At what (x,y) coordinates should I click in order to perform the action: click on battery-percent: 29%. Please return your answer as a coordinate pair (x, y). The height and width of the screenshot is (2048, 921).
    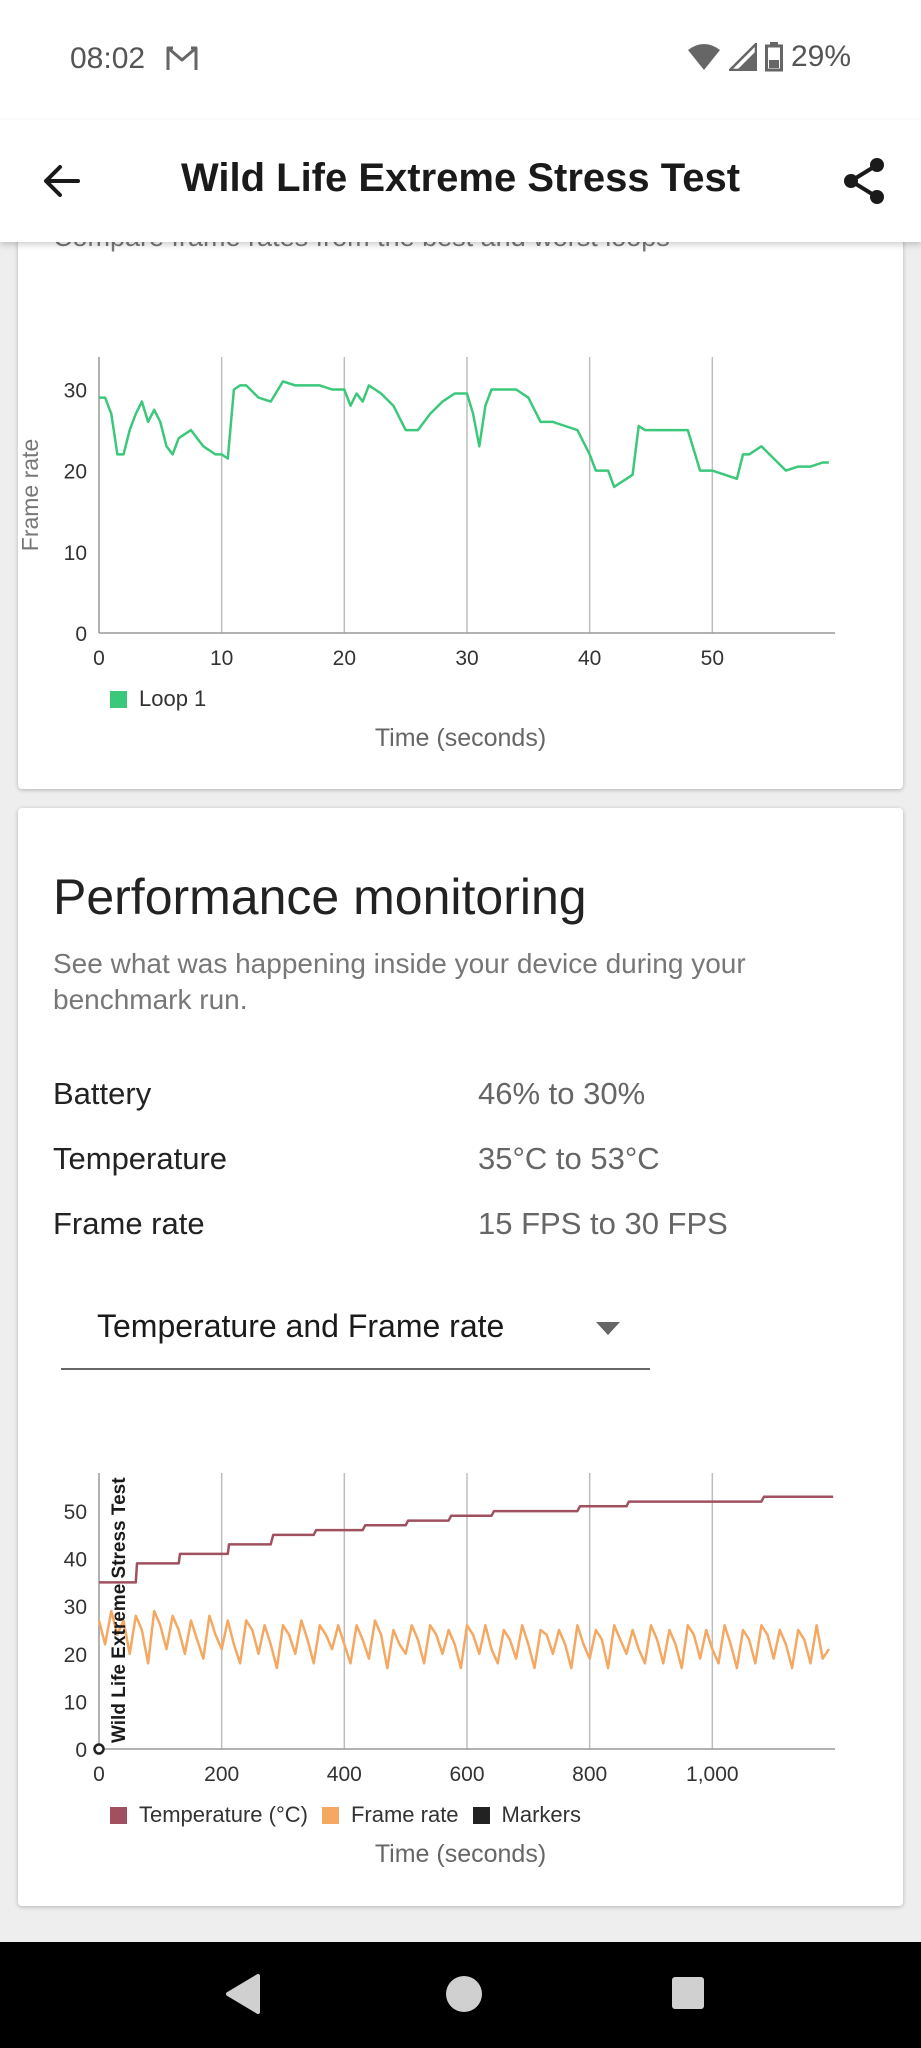
    Looking at the image, I should click on (820, 56).